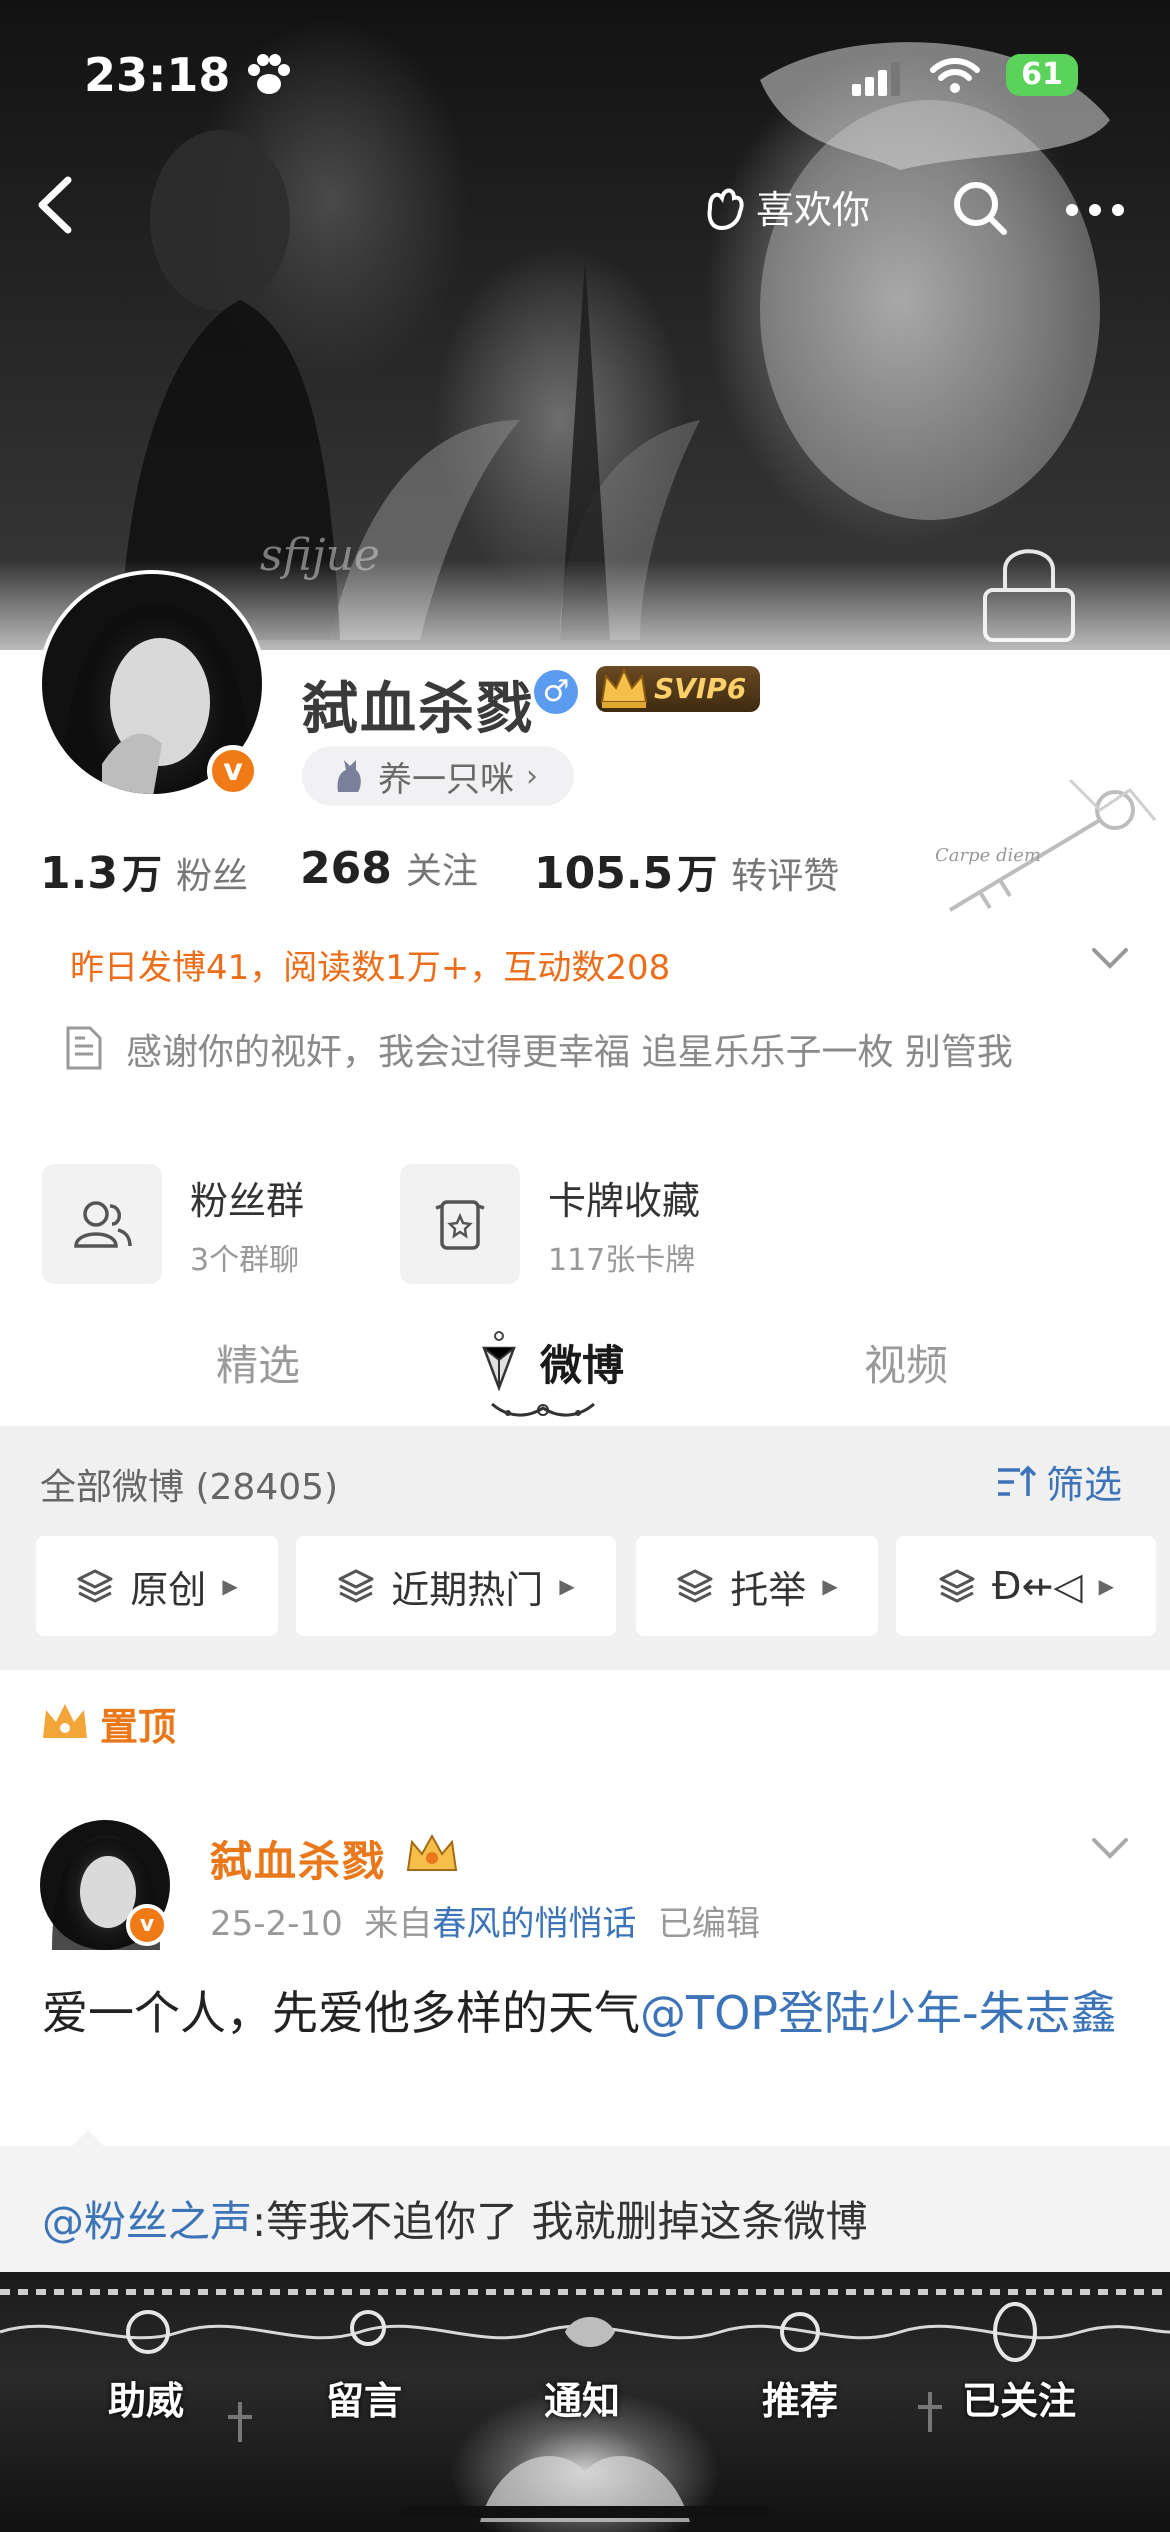 This screenshot has height=2532, width=1170. I want to click on bottom-cheer-button: 助威, so click(146, 2397).